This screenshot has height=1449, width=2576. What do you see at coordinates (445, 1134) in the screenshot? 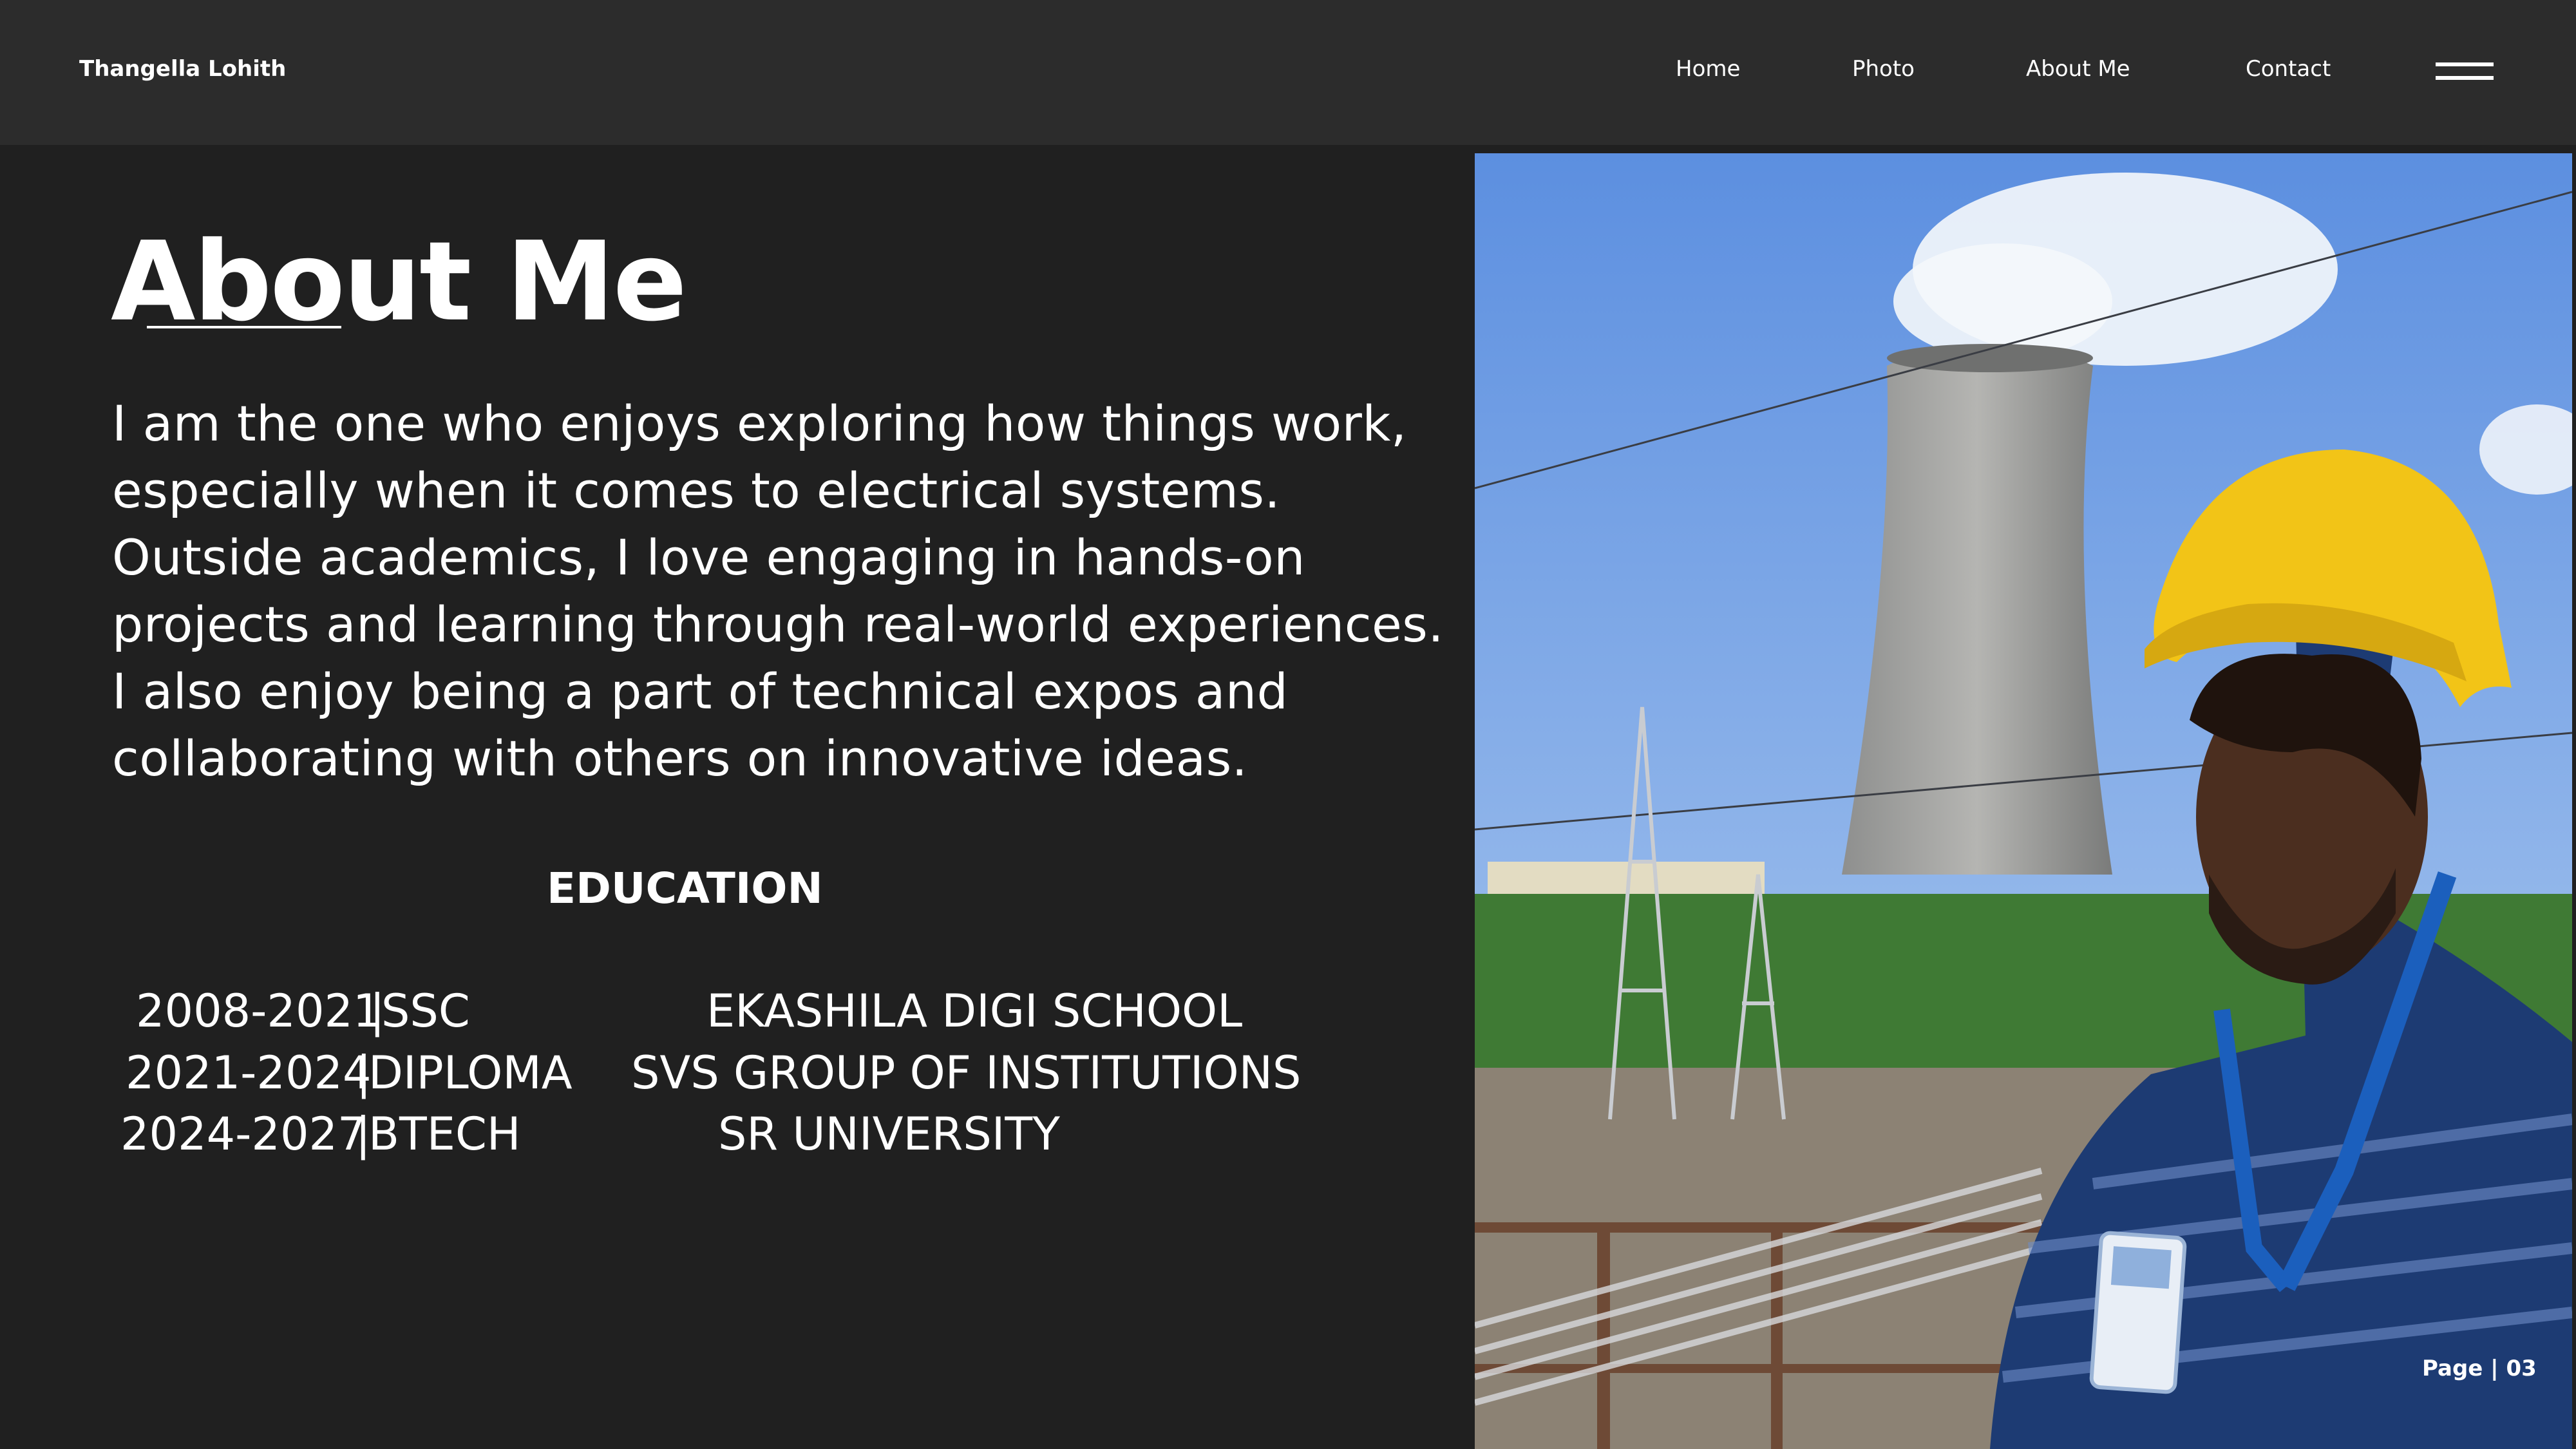
I see `education-level: BTECH` at bounding box center [445, 1134].